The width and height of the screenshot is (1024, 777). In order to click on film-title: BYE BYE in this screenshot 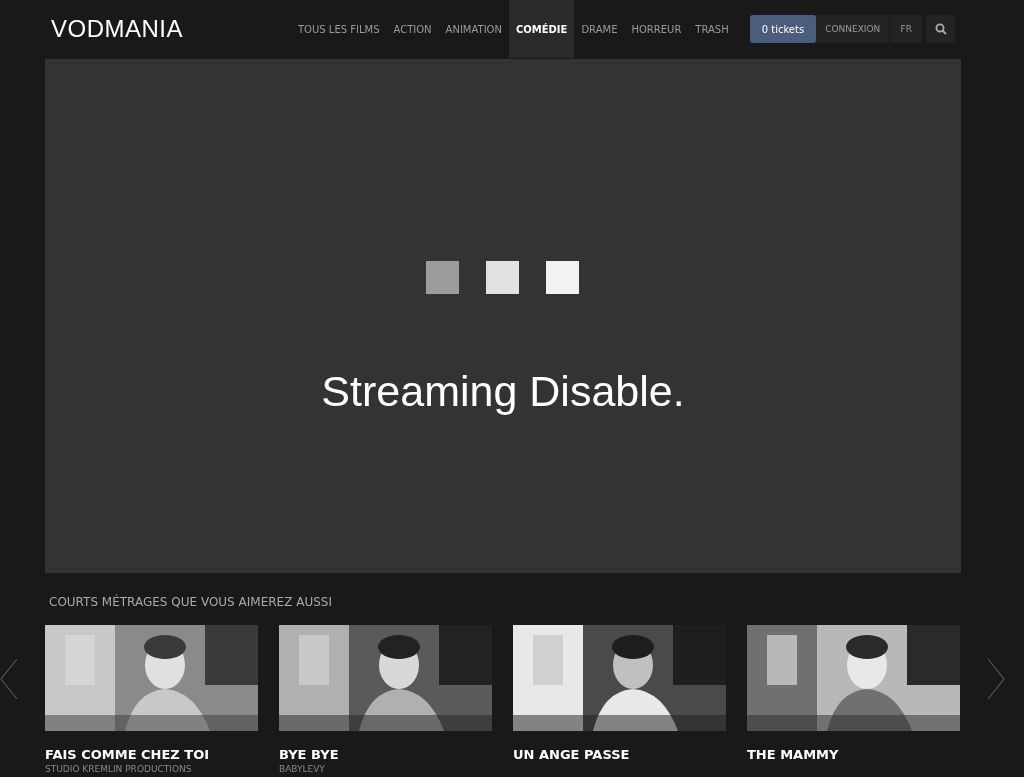, I will do `click(385, 754)`.